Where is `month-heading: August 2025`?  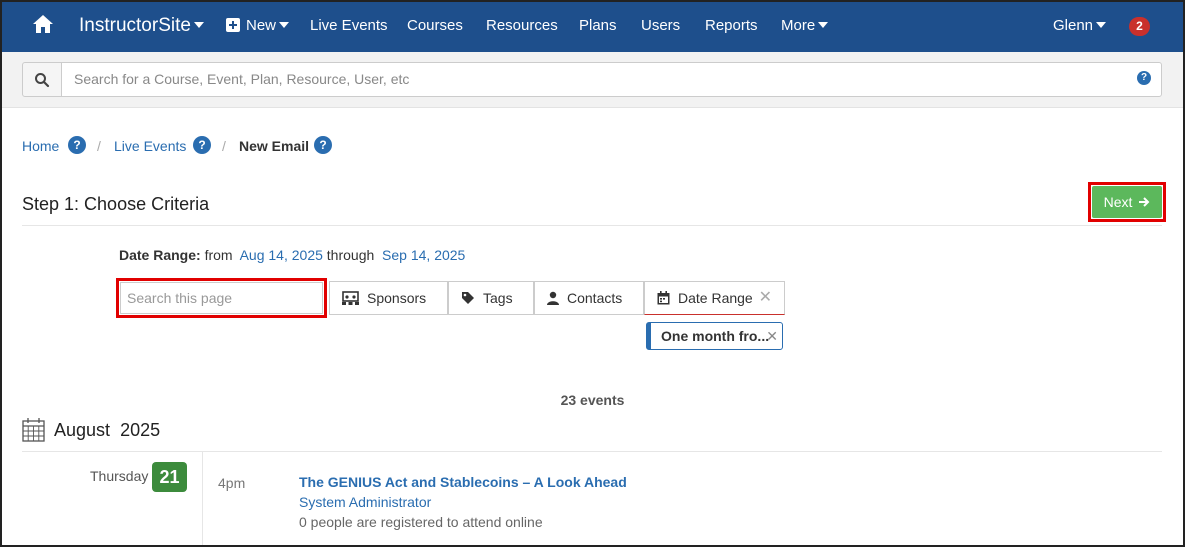
month-heading: August 2025 is located at coordinates (107, 430).